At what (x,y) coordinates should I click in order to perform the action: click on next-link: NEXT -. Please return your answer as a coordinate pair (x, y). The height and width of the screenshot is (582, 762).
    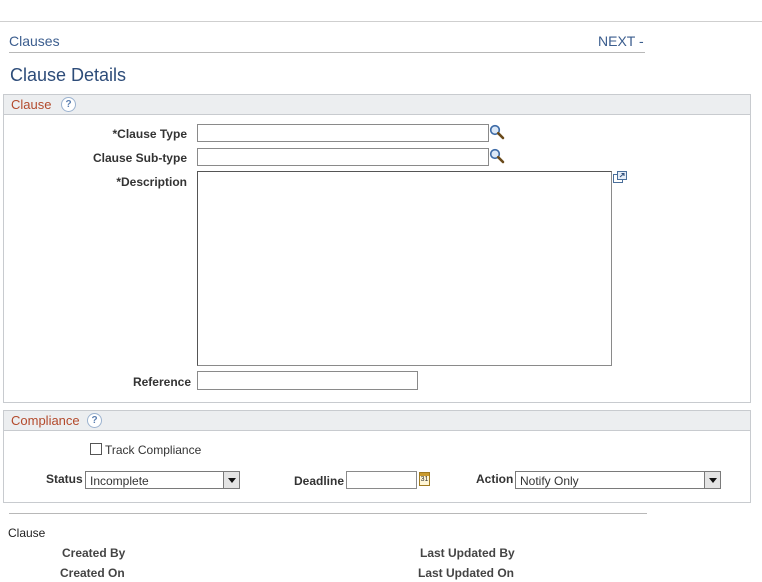
    Looking at the image, I should click on (621, 41).